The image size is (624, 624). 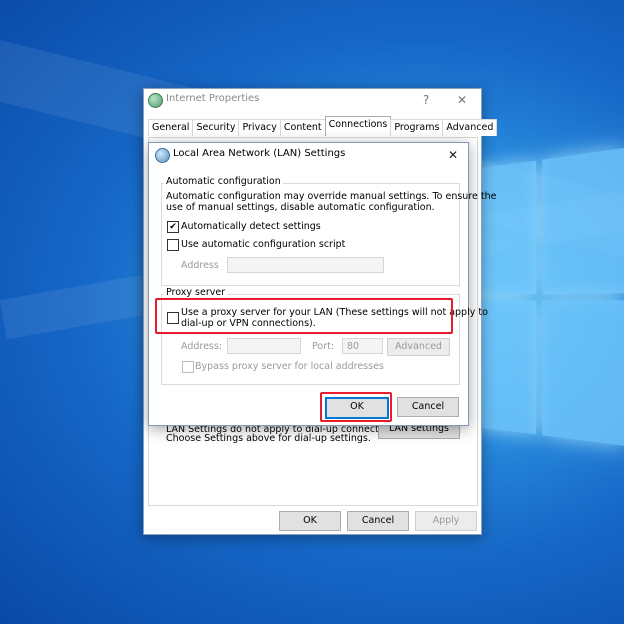 I want to click on ok-highlight-box, so click(x=356, y=407).